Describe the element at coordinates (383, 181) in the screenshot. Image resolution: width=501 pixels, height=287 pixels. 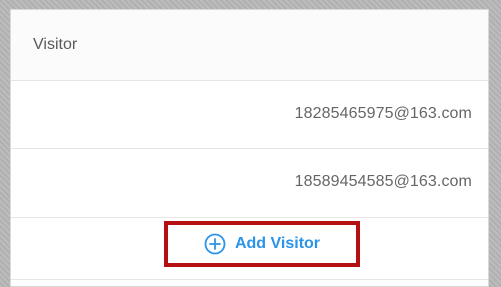
I see `visitor-email: 18589454585@163.com` at that location.